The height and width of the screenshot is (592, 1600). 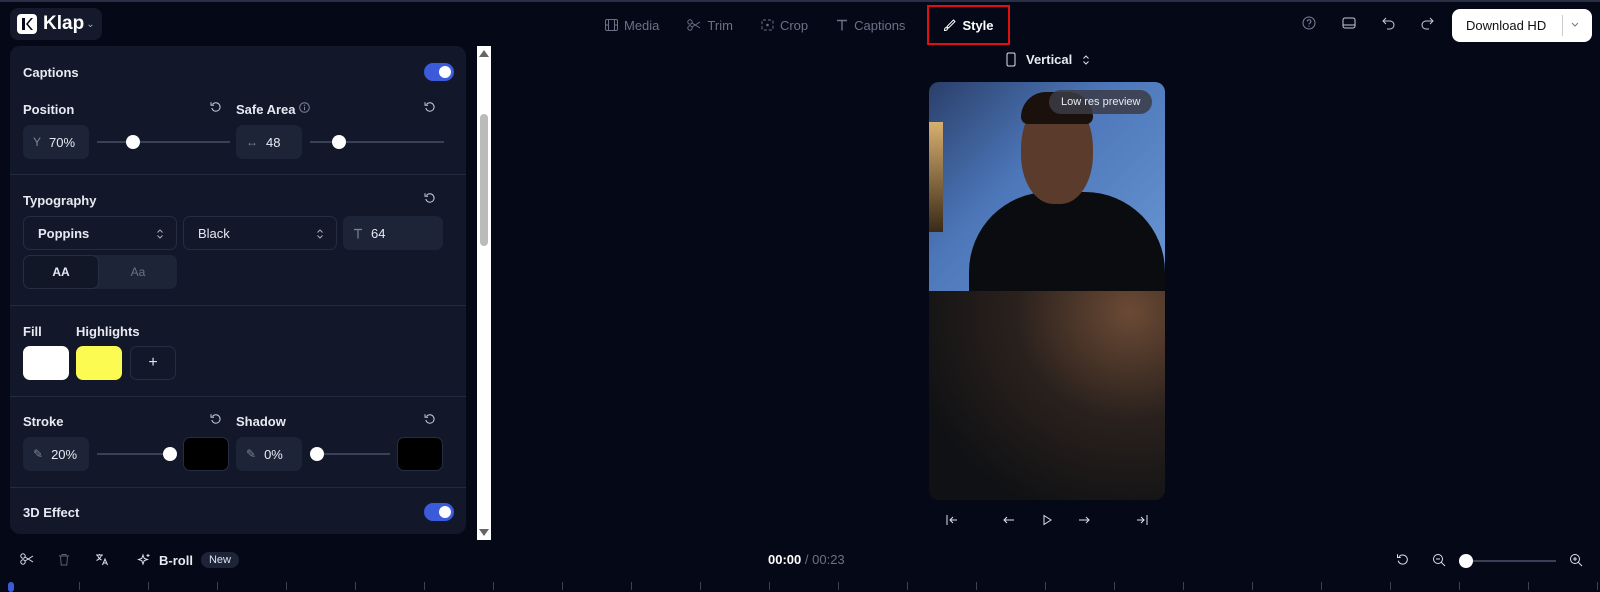 I want to click on text-icon, so click(x=842, y=25).